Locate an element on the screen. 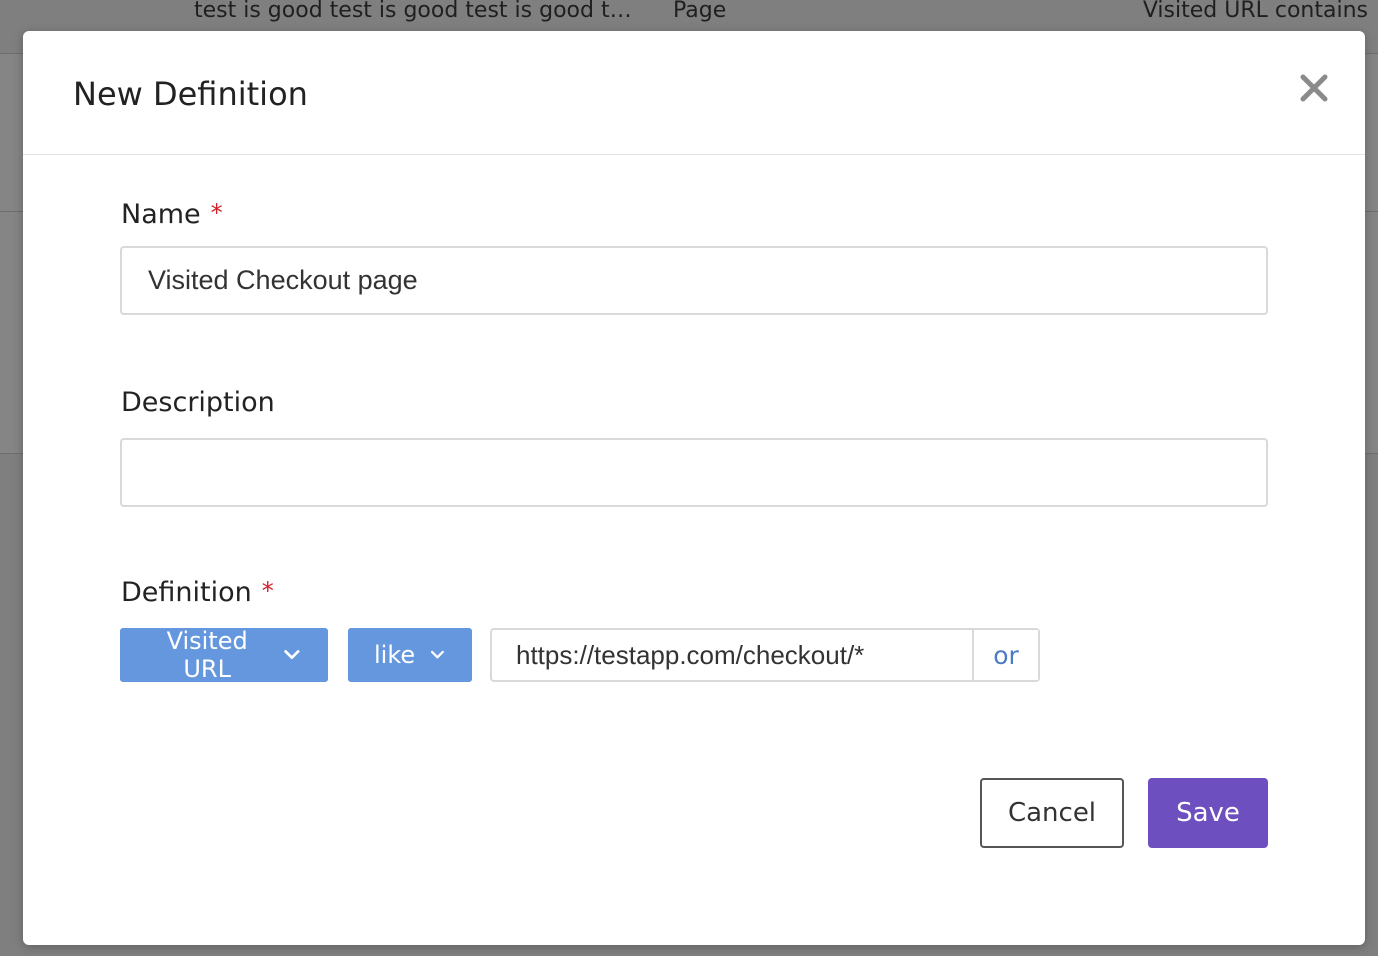 The image size is (1378, 956). background-cell-definition: Visited URL contains is located at coordinates (1255, 11).